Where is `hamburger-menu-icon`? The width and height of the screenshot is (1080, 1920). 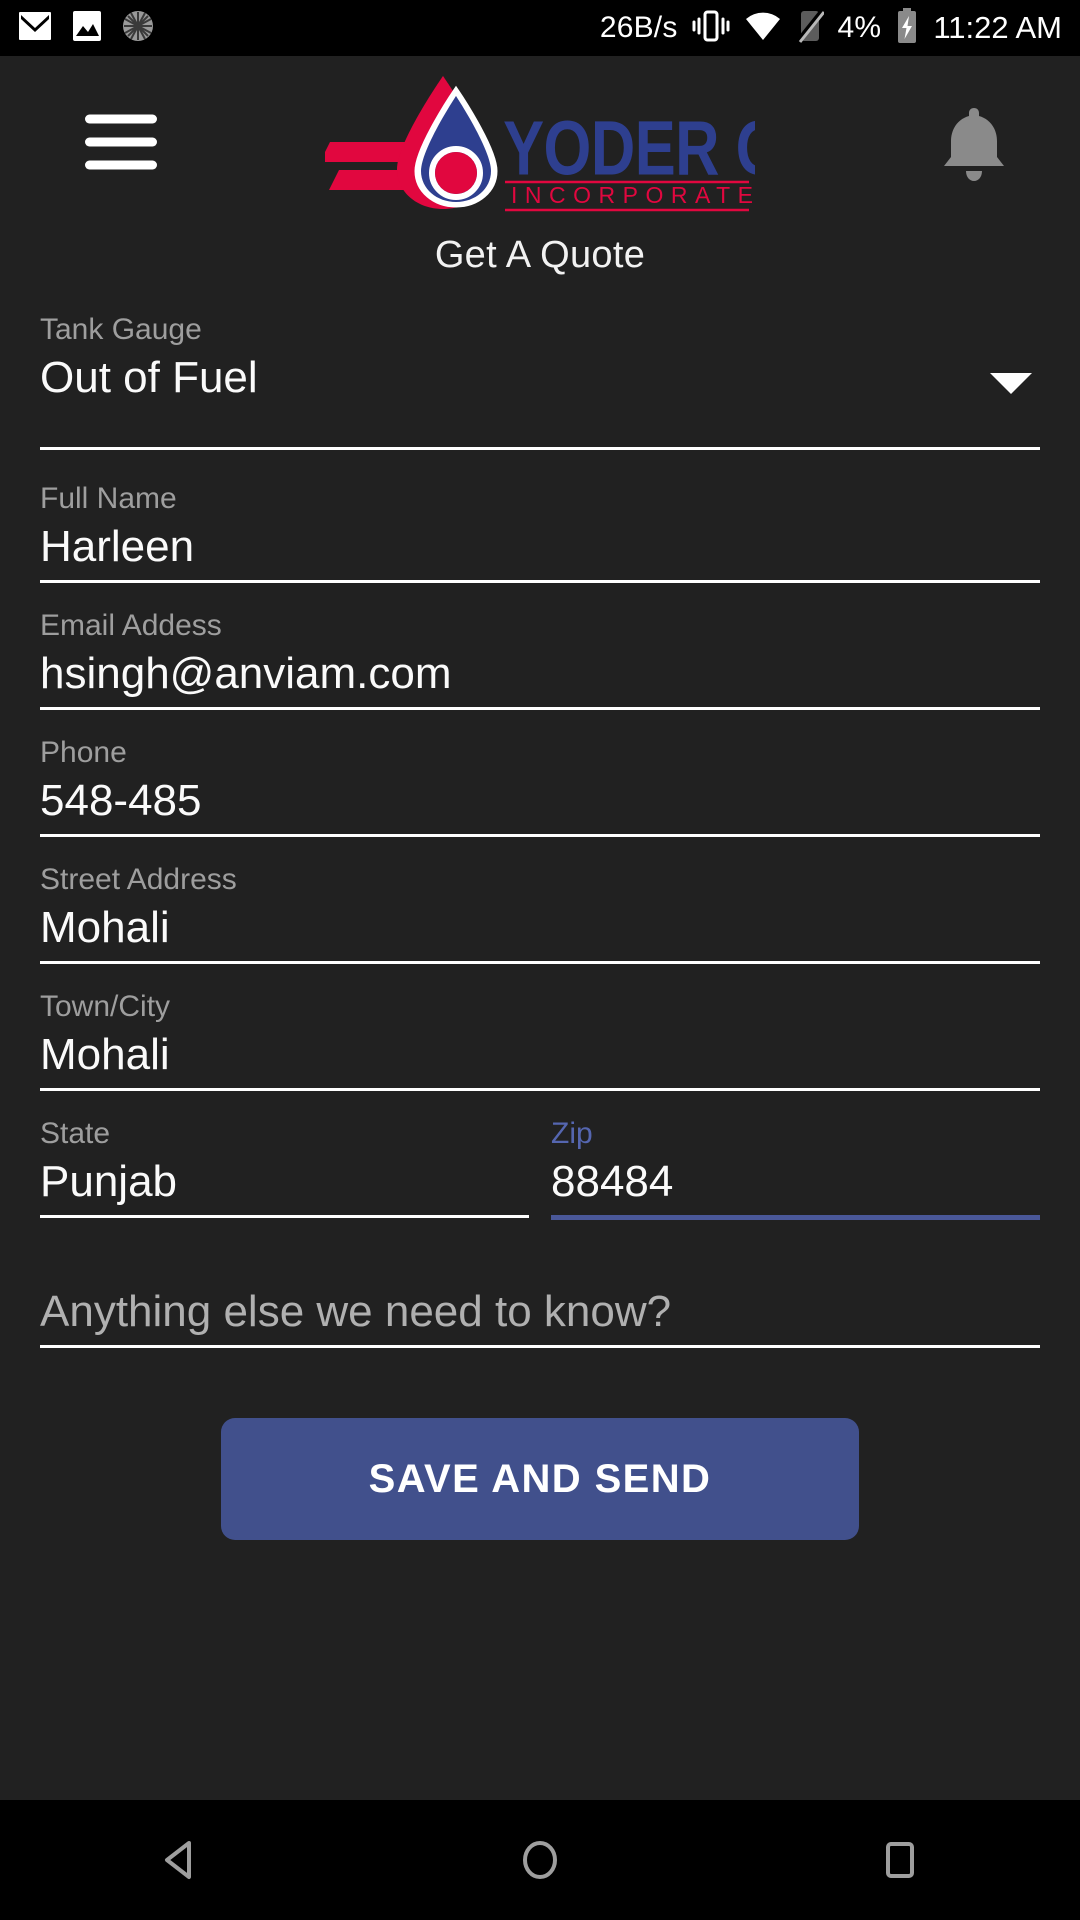
hamburger-menu-icon is located at coordinates (121, 142).